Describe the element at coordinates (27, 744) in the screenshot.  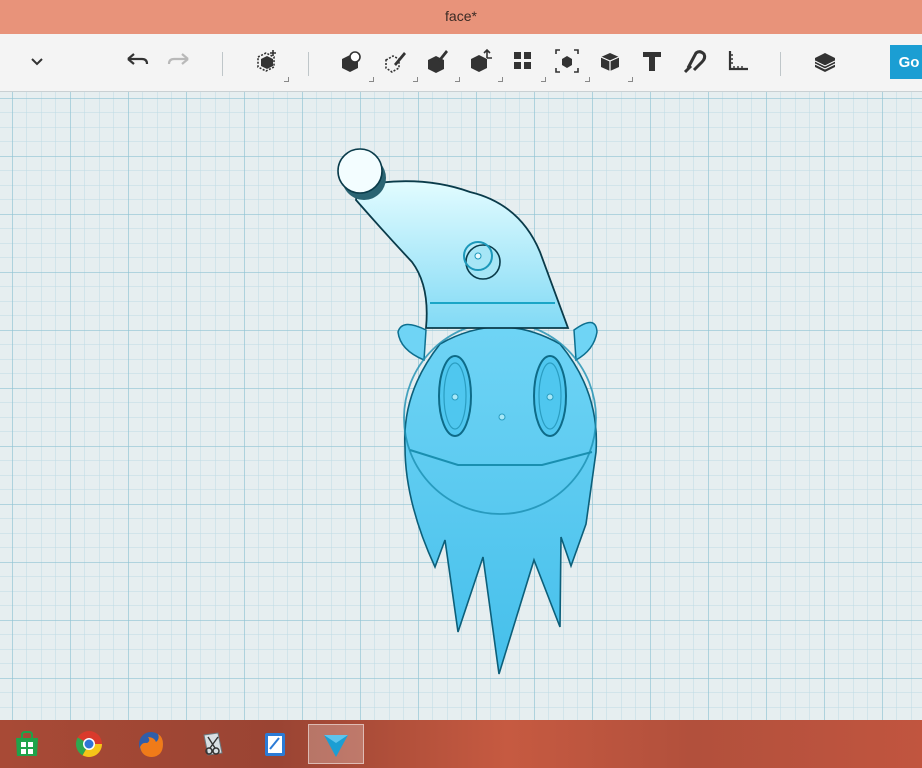
I see `windows-store-icon` at that location.